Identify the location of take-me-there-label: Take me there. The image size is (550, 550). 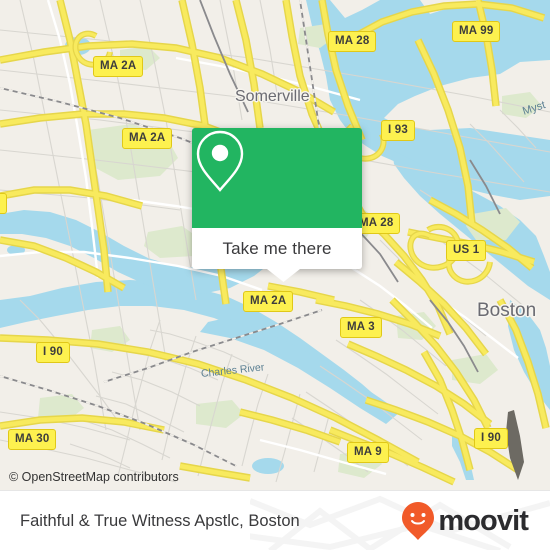
(277, 248).